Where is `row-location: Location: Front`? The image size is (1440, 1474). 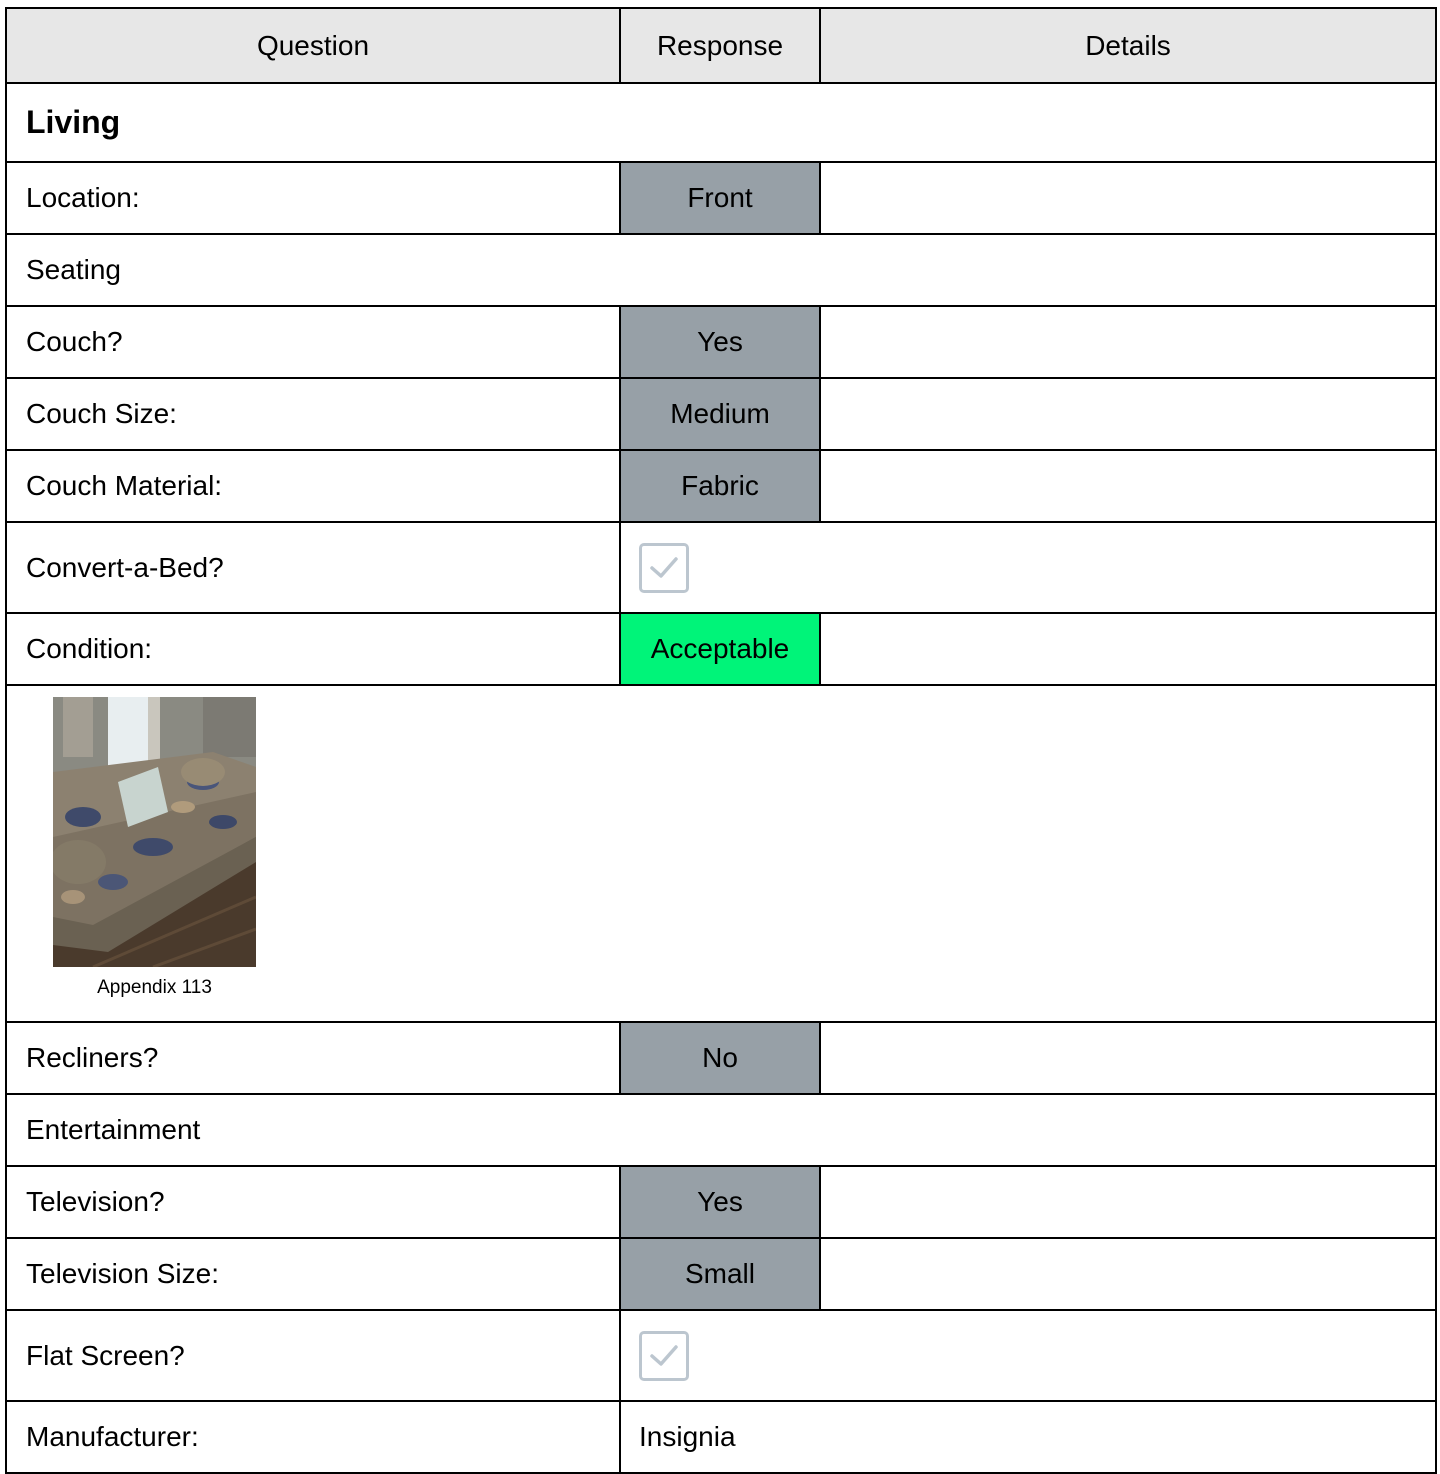 row-location: Location: Front is located at coordinates (721, 198).